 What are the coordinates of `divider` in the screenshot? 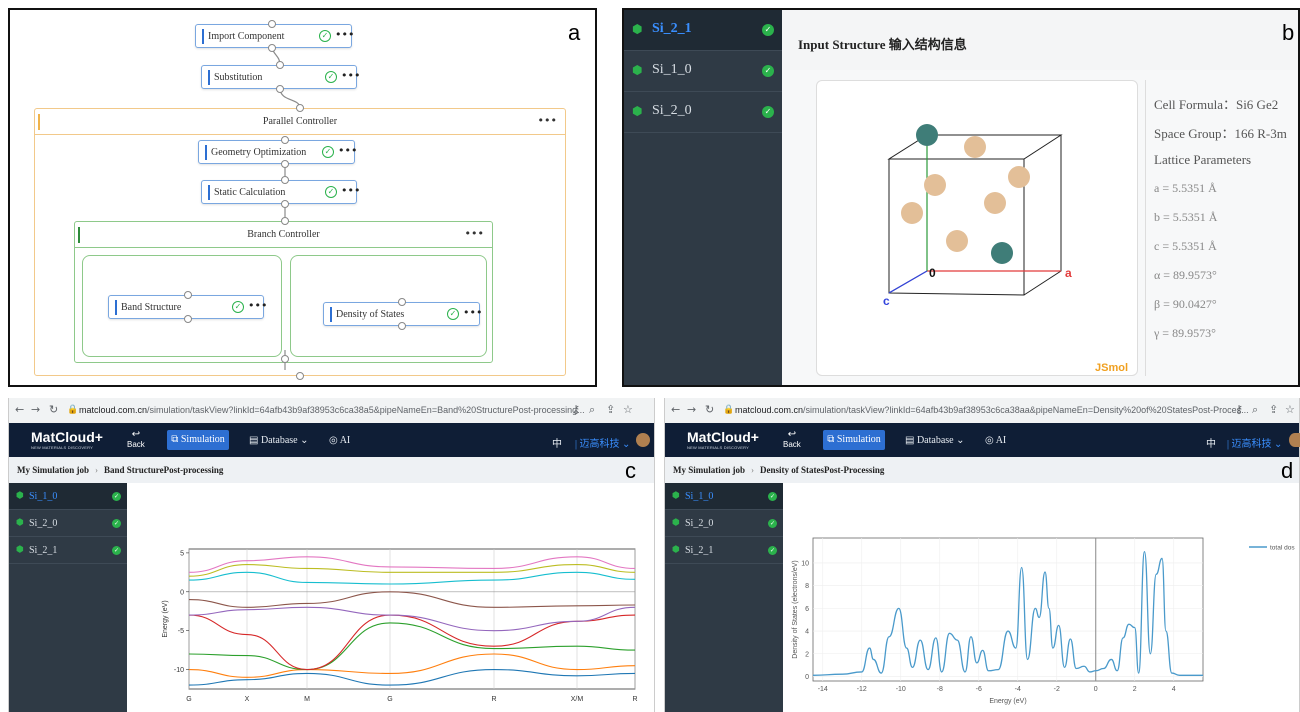 It's located at (1145, 228).